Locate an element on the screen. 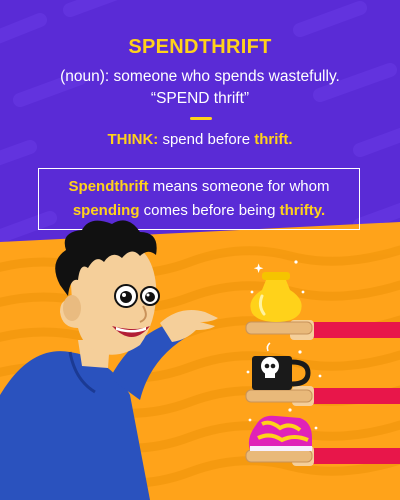 This screenshot has height=500, width=400. pink-sneaker-icon is located at coordinates (280, 433).